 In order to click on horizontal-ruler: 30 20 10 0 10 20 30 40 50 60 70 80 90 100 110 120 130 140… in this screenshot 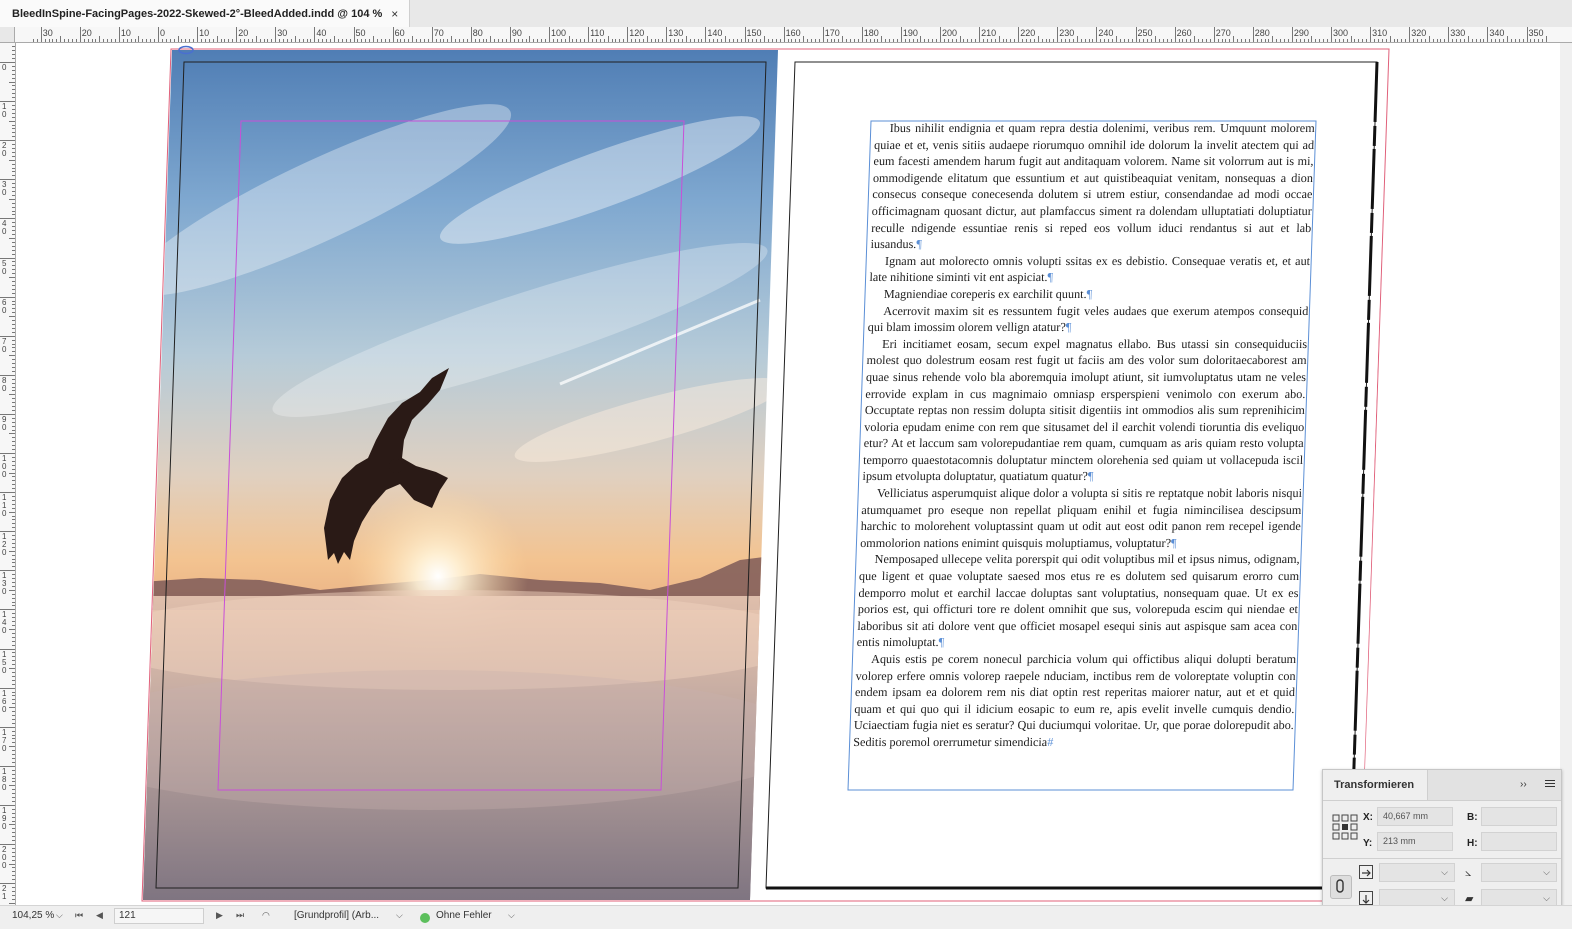, I will do `click(786, 35)`.